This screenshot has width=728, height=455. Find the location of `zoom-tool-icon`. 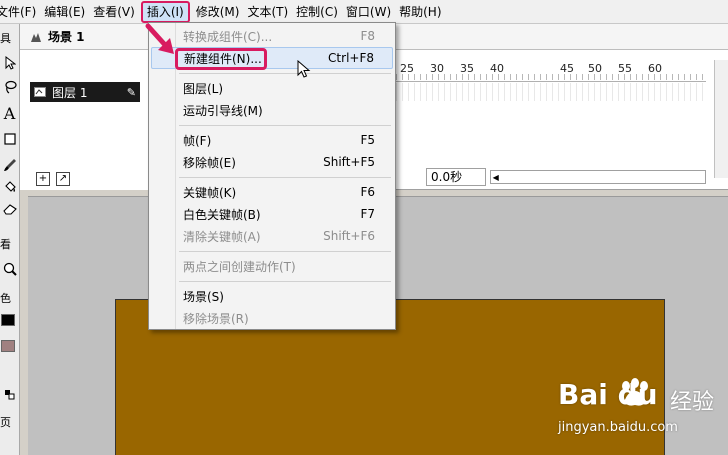

zoom-tool-icon is located at coordinates (9, 269).